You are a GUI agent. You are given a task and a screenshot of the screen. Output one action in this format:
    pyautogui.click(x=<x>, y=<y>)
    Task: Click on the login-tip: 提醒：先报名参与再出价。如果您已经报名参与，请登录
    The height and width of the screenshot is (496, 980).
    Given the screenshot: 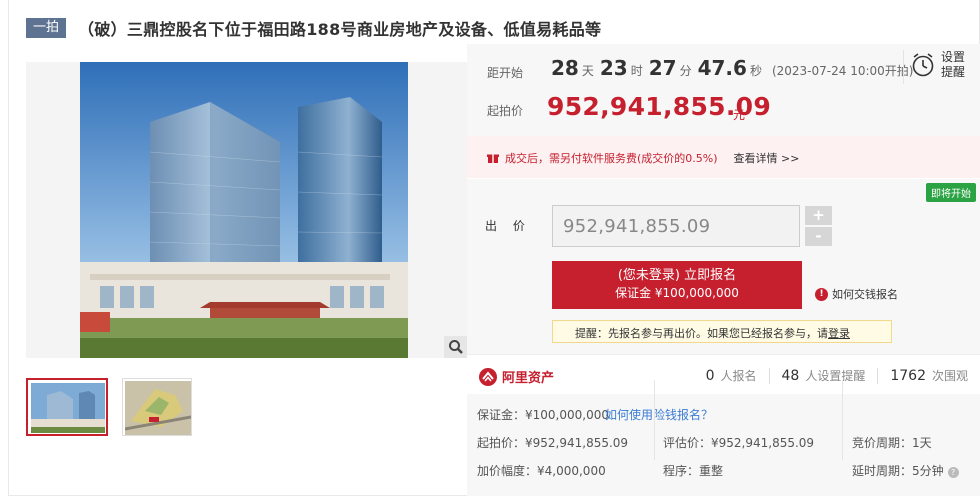 What is the action you would take?
    pyautogui.click(x=722, y=331)
    